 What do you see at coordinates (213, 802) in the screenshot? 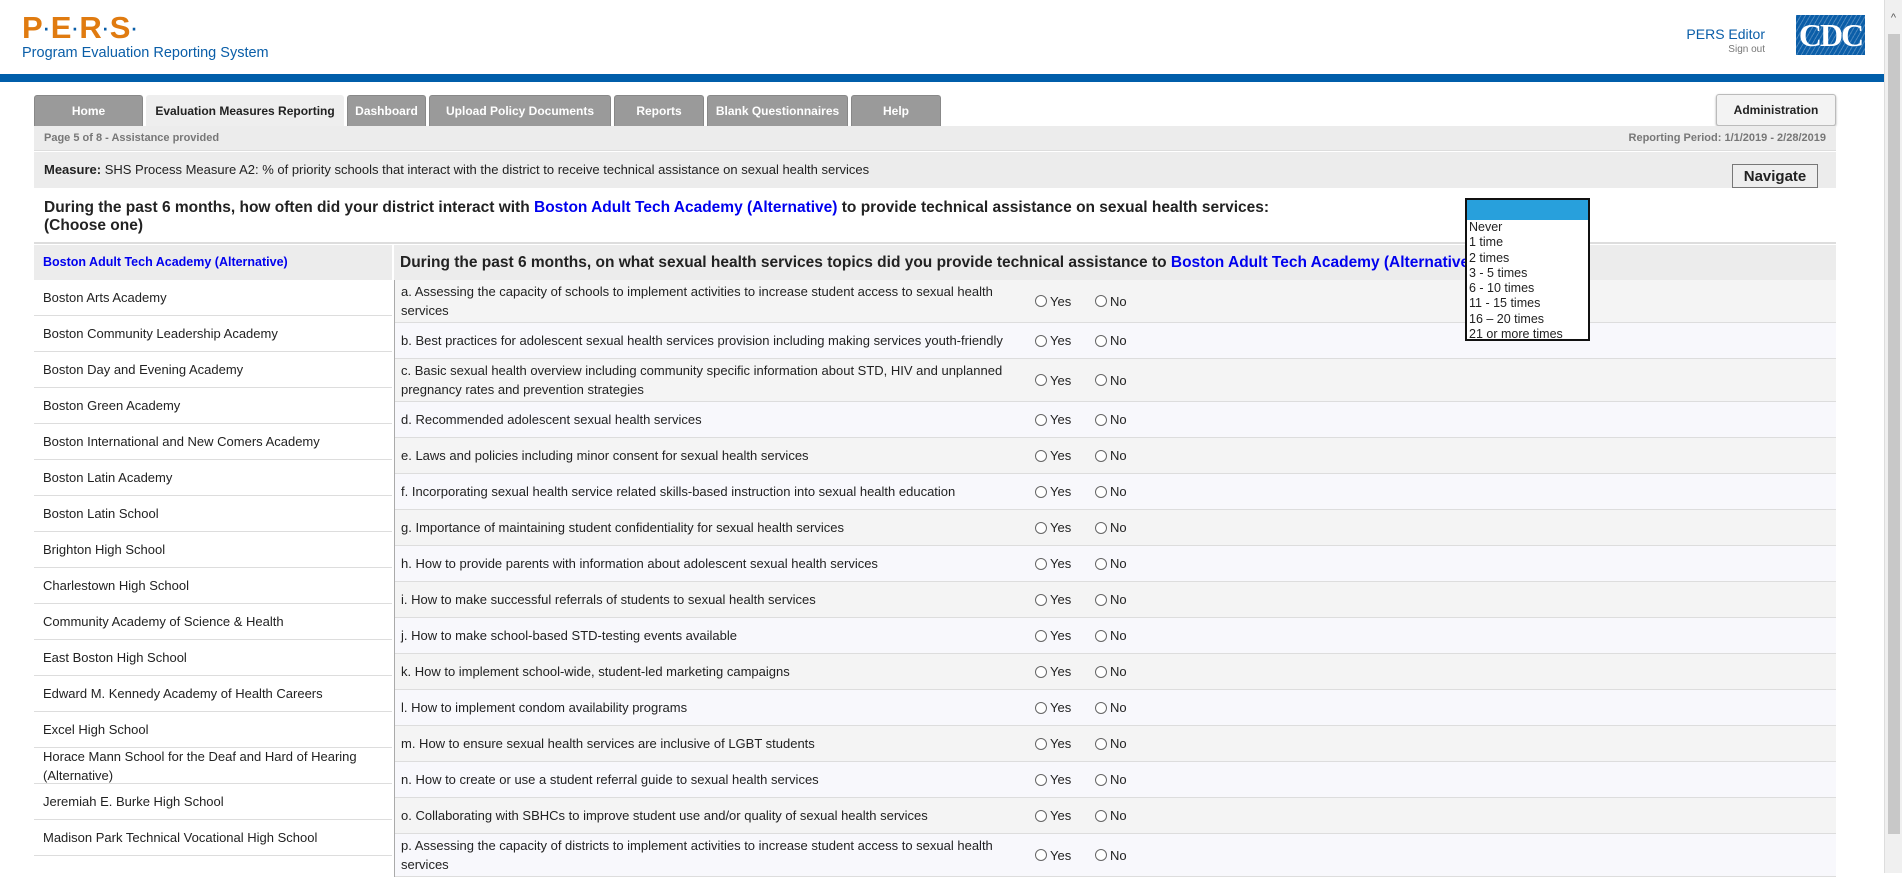
I see `school-list-item: Jeremiah E. Burke High School` at bounding box center [213, 802].